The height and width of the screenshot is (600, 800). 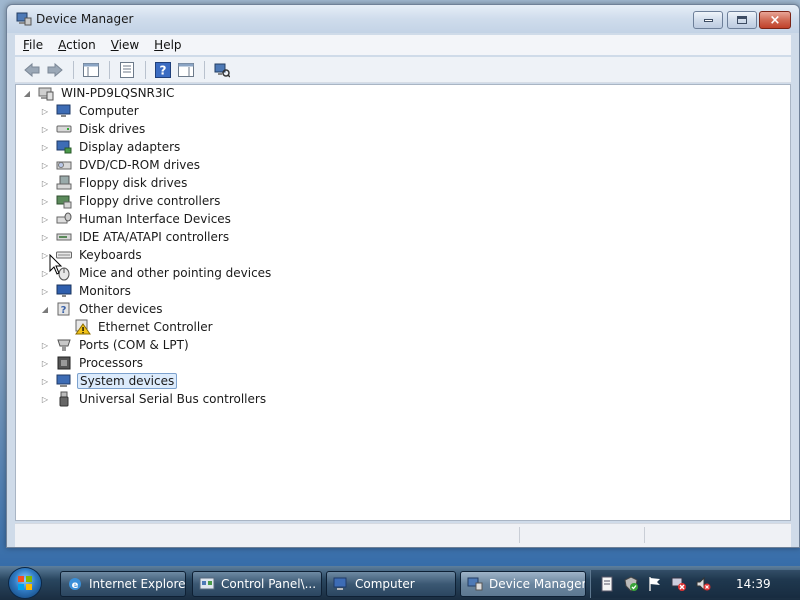 What do you see at coordinates (105, 291) in the screenshot?
I see `tree-item-label: Monitors` at bounding box center [105, 291].